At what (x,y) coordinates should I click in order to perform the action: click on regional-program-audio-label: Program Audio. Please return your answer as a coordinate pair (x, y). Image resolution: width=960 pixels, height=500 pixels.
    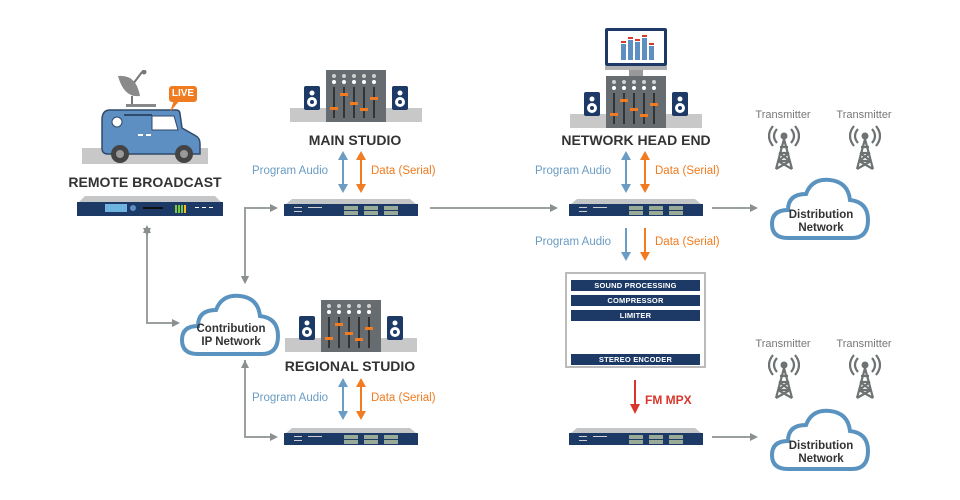
    Looking at the image, I should click on (290, 398).